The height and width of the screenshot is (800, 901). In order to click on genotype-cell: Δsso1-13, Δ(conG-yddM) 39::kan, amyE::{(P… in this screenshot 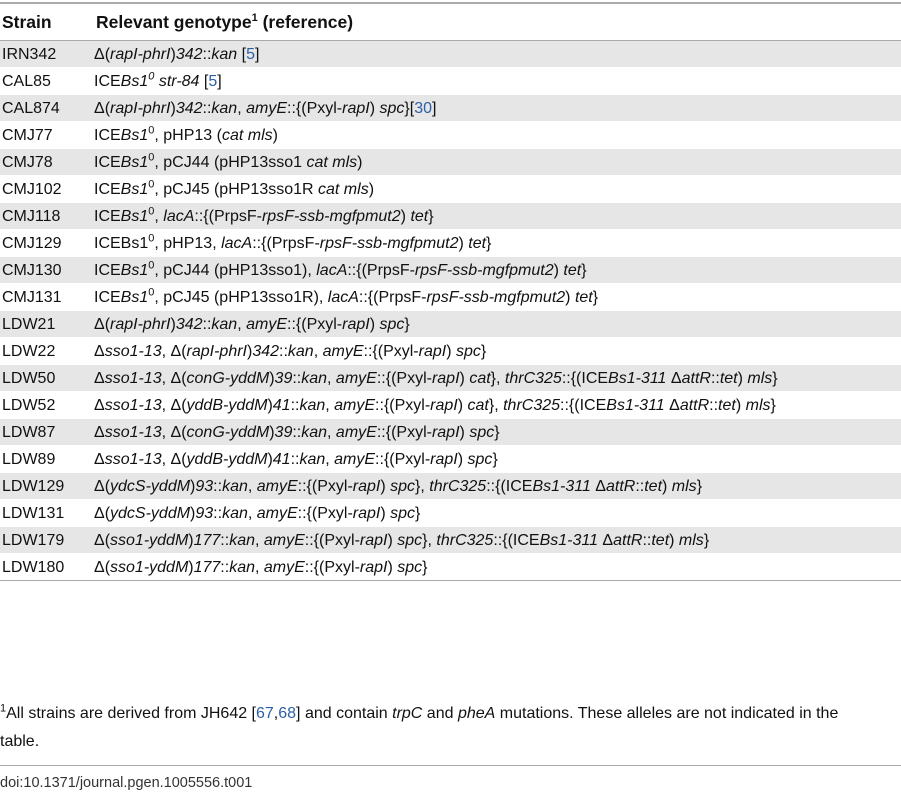, I will do `click(497, 378)`.